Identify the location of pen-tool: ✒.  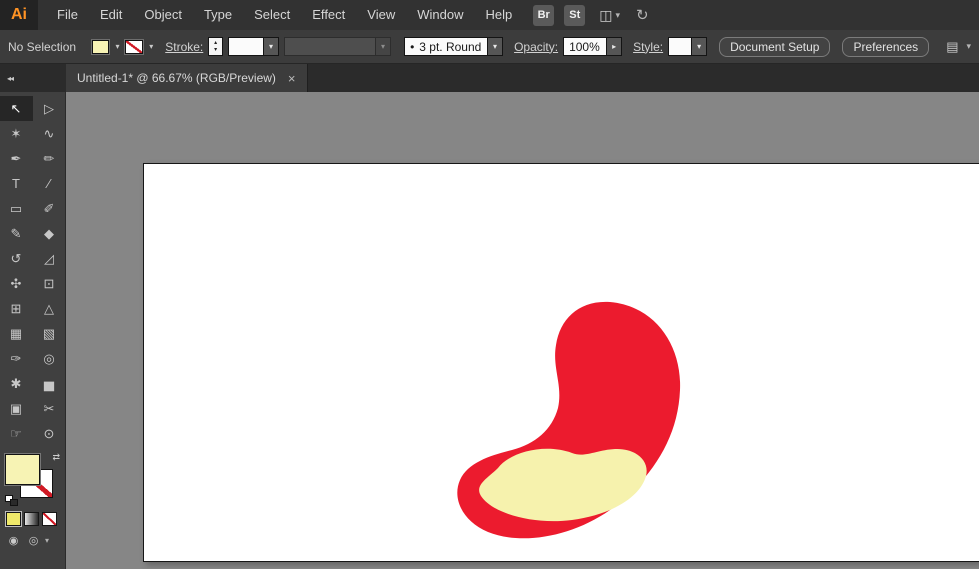
(16, 158).